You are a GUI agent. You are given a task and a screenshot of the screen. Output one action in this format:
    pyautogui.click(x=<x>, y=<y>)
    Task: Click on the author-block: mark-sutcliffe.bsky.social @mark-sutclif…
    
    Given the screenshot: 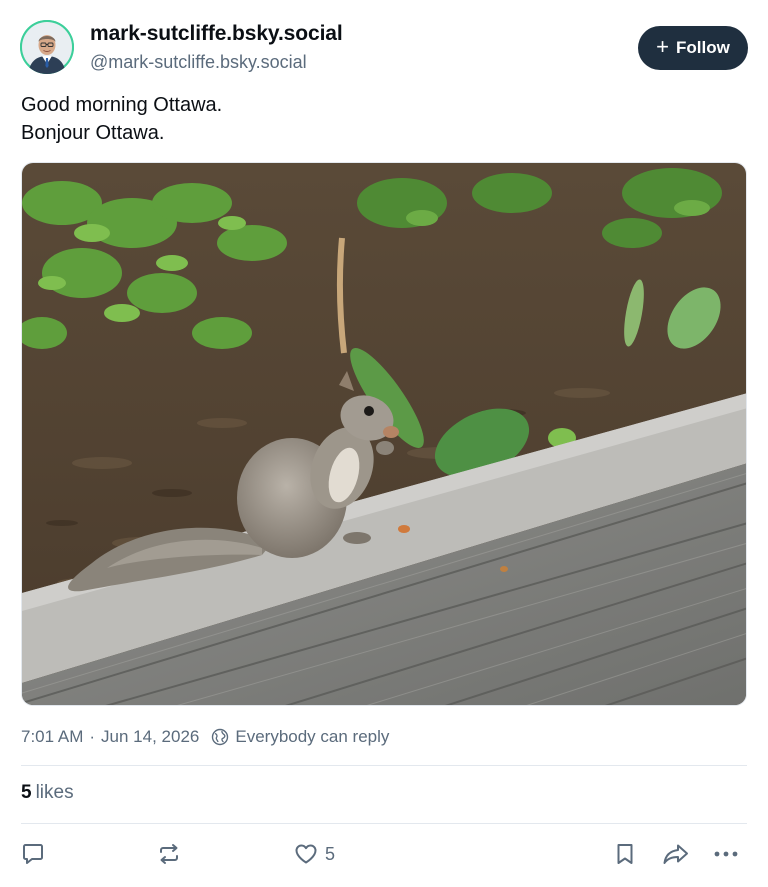 What is the action you would take?
    pyautogui.click(x=216, y=47)
    